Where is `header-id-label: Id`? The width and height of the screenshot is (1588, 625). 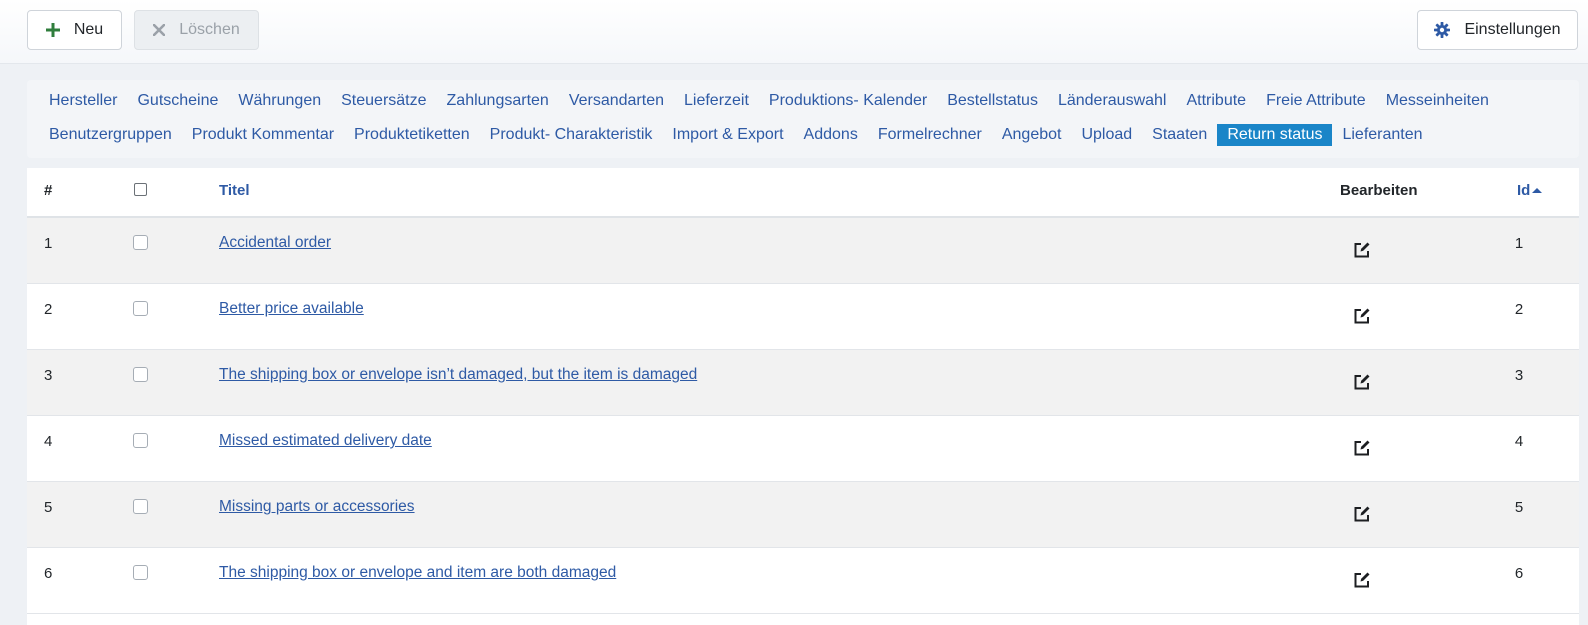
header-id-label: Id is located at coordinates (1524, 190).